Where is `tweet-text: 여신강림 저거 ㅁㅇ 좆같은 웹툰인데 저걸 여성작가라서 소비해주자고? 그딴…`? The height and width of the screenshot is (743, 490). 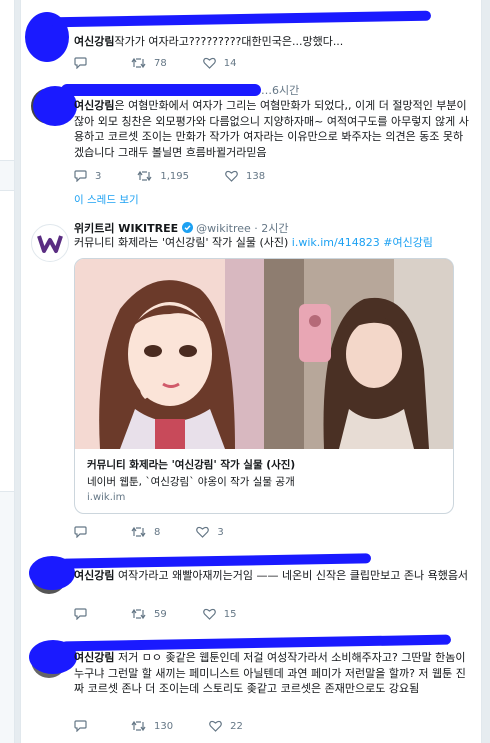
tweet-text: 여신강림 저거 ㅁㅇ 좆같은 웹툰인데 저걸 여성작가라서 소비해주자고? 그딴… is located at coordinates (270, 673).